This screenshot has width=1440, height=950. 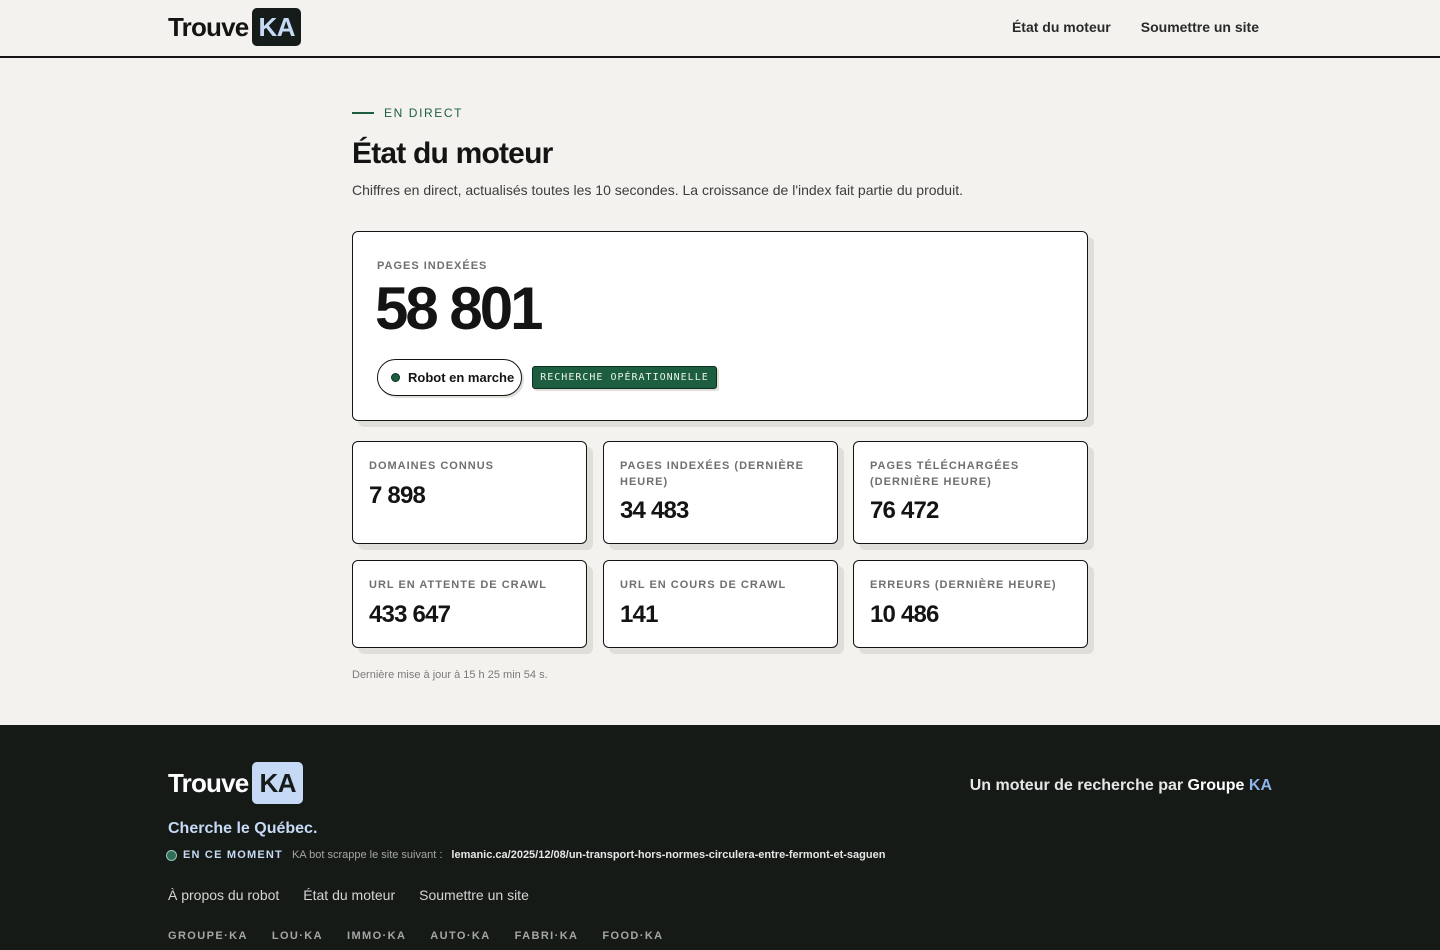 I want to click on now-description: KA bot scrappe le site suivant :, so click(x=367, y=855).